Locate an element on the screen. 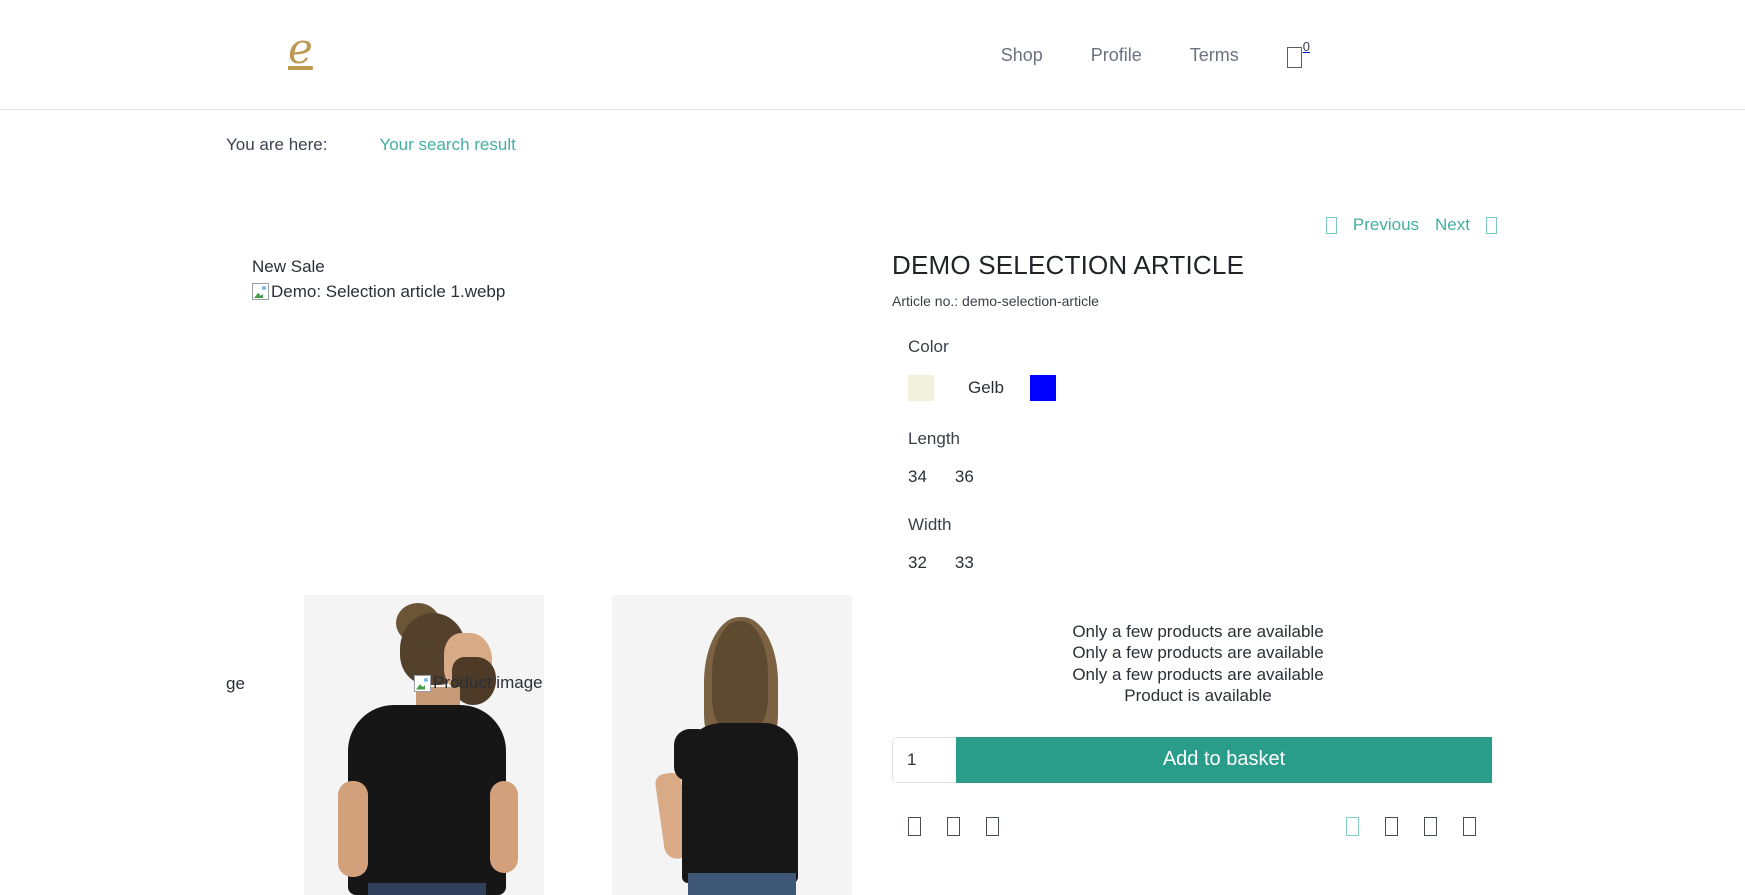  cart-count-badge: 0 is located at coordinates (1306, 46).